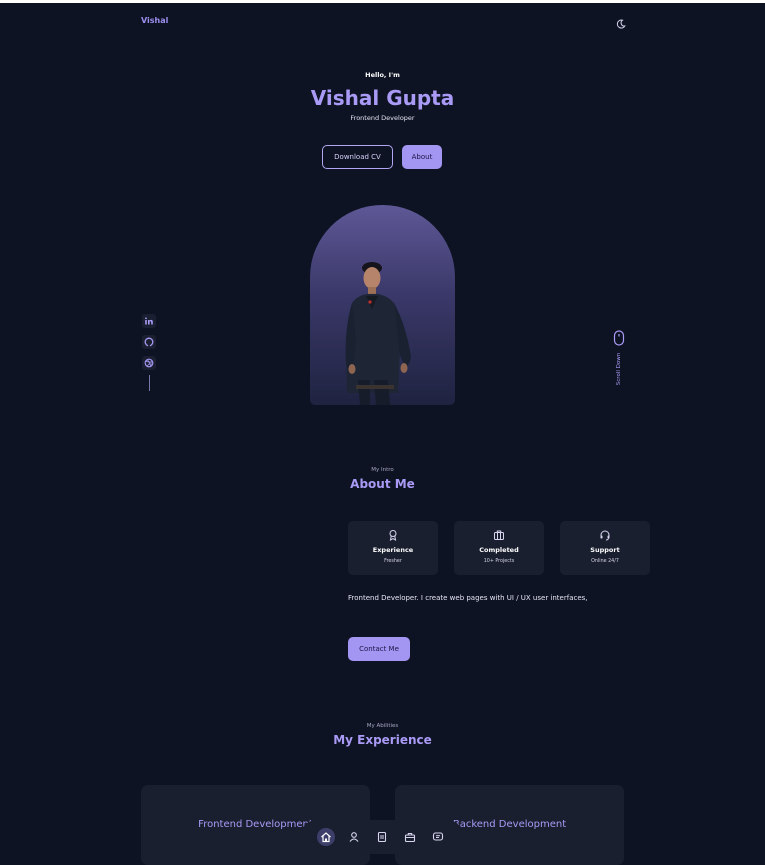 This screenshot has width=765, height=865. What do you see at coordinates (621, 22) in the screenshot?
I see `moon-icon` at bounding box center [621, 22].